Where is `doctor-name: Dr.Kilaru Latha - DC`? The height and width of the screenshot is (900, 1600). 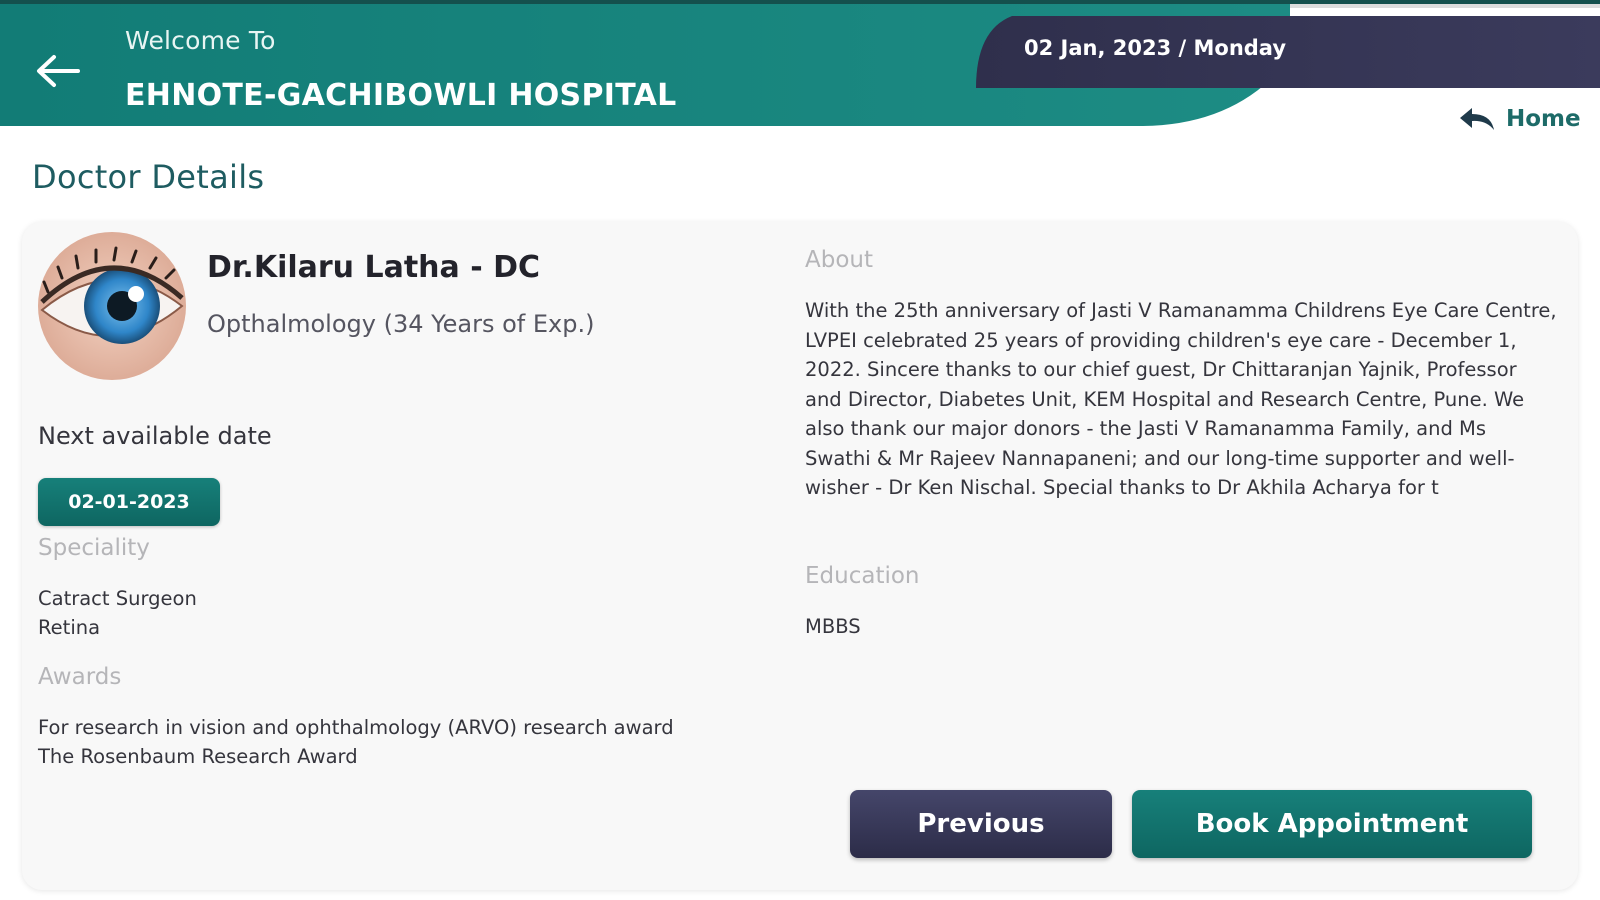 doctor-name: Dr.Kilaru Latha - DC is located at coordinates (374, 267).